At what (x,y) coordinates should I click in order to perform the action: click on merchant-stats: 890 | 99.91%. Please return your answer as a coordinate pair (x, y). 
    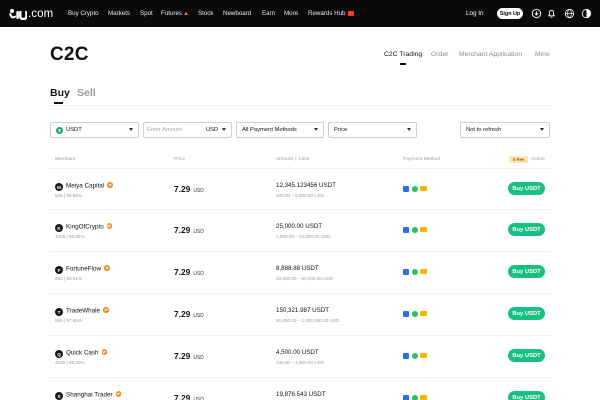
    Looking at the image, I should click on (68, 278).